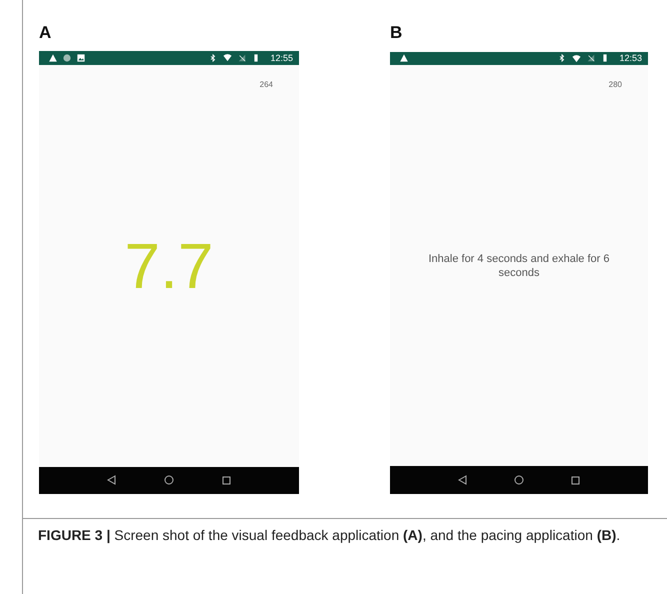 This screenshot has width=667, height=594. Describe the element at coordinates (329, 535) in the screenshot. I see `figure-caption: FIGURE 3 | Screen shot of the visual feedback application (A), and the pacing application (B).` at that location.